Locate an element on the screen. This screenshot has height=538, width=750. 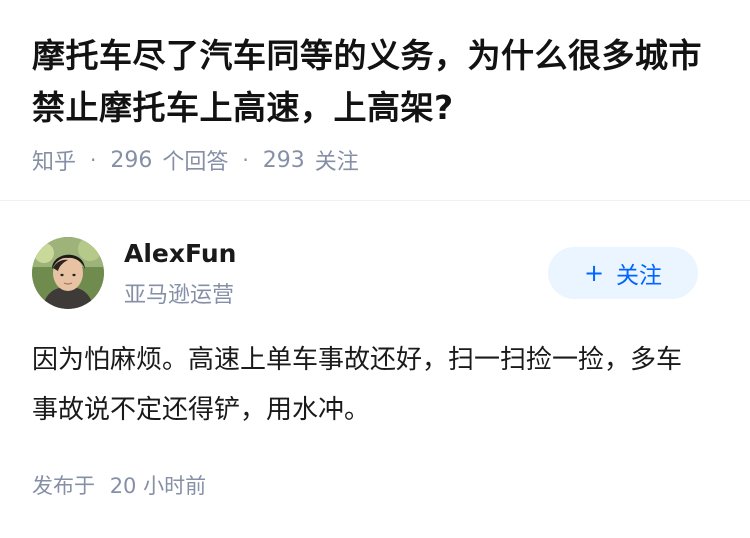
answer-author-row: AlexFun 亚马逊运营 + 关注 is located at coordinates (375, 275).